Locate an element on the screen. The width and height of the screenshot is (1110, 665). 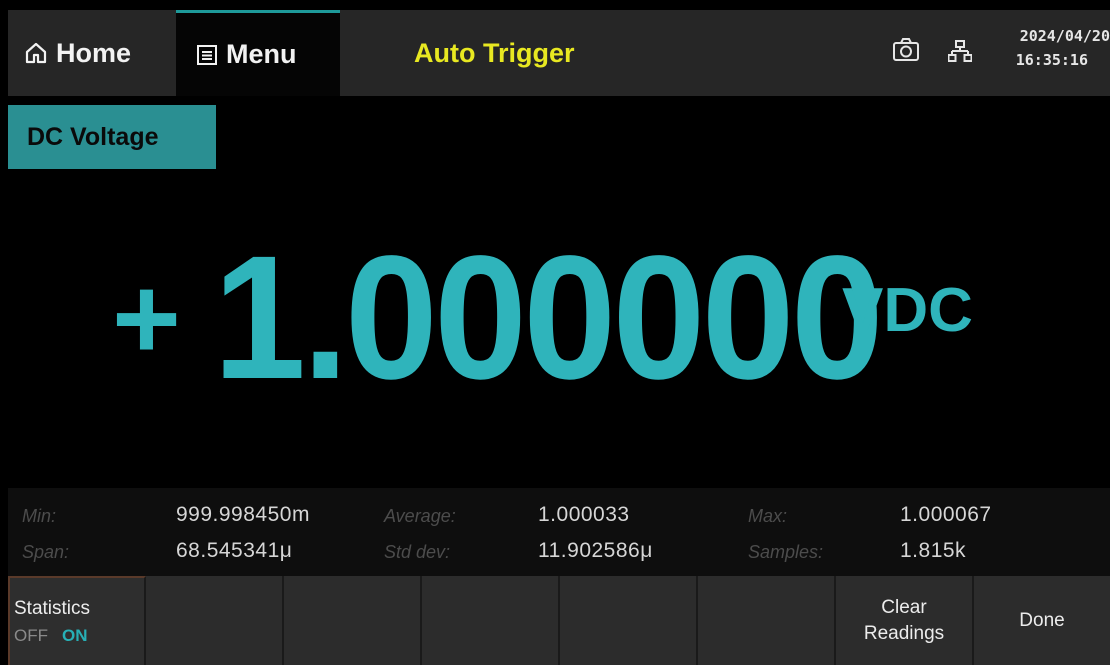
stat-max-value: 1.000067 is located at coordinates (946, 514).